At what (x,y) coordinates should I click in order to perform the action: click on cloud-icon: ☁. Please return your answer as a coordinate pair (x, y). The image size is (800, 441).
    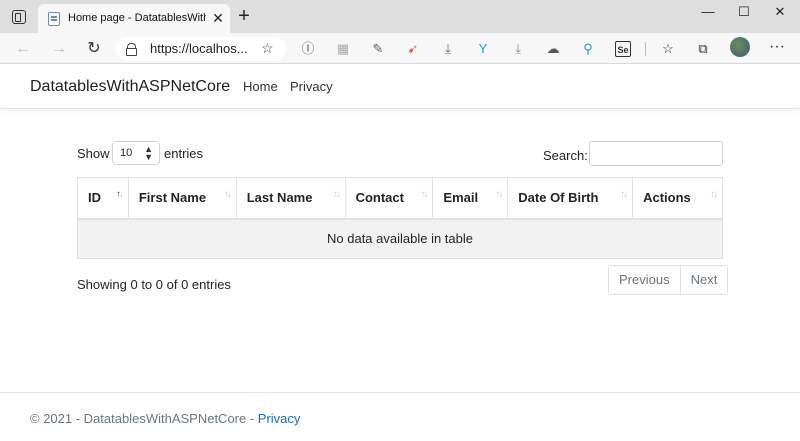
    Looking at the image, I should click on (553, 49).